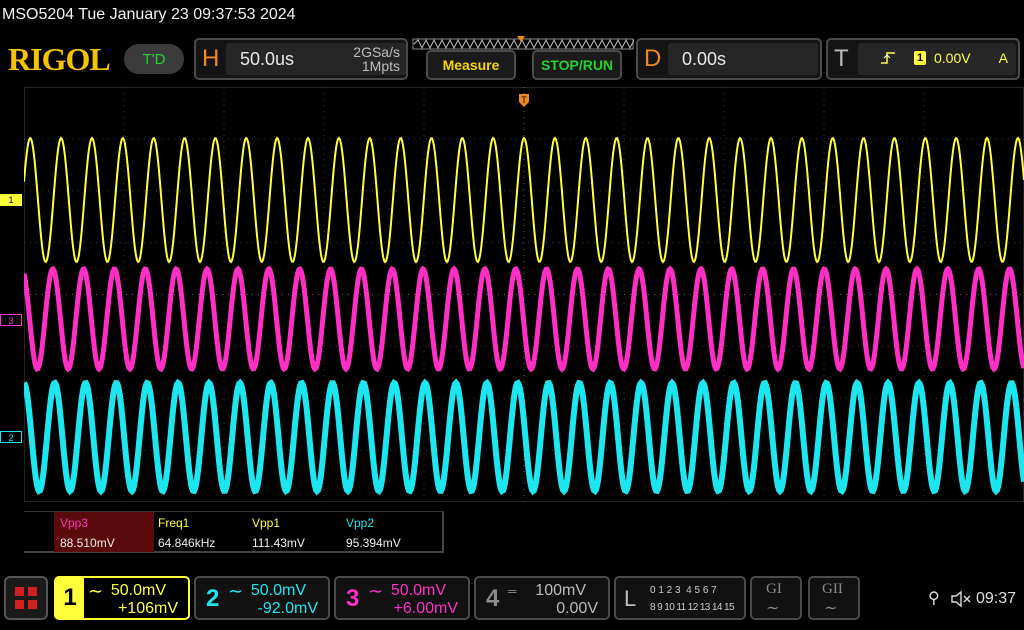  I want to click on rising-edge-icon, so click(888, 58).